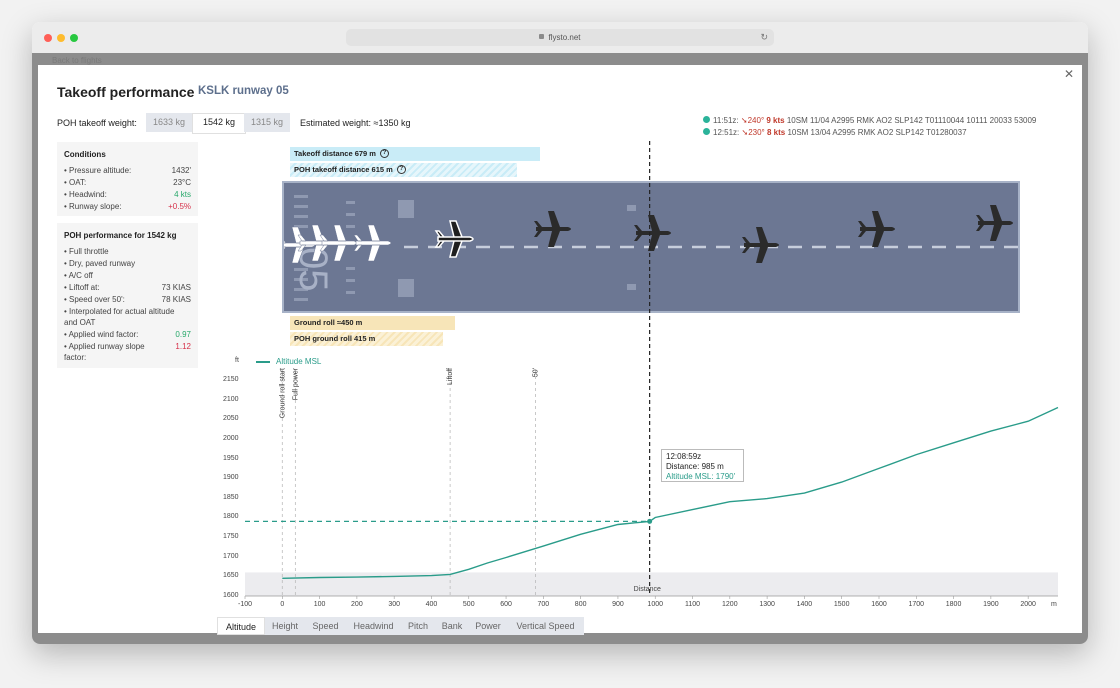 This screenshot has width=1120, height=688. What do you see at coordinates (335, 338) in the screenshot?
I see `poh-ground-roll-label: POH ground roll 415 m` at bounding box center [335, 338].